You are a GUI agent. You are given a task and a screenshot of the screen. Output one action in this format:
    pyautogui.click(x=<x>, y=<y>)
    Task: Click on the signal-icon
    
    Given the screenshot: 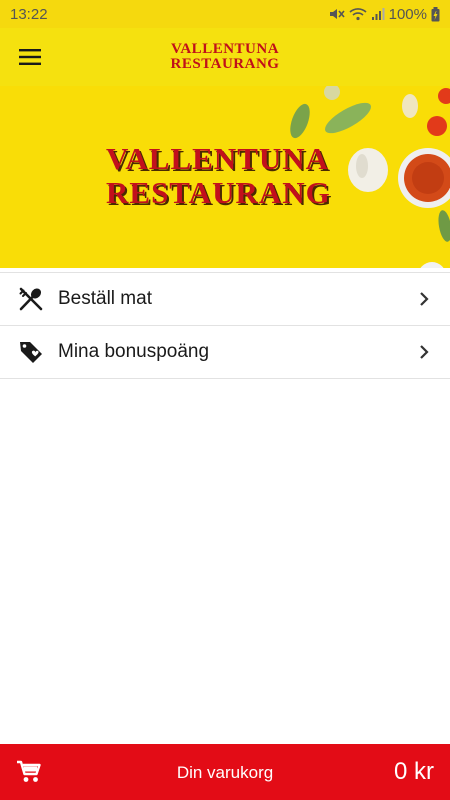 What is the action you would take?
    pyautogui.click(x=378, y=14)
    